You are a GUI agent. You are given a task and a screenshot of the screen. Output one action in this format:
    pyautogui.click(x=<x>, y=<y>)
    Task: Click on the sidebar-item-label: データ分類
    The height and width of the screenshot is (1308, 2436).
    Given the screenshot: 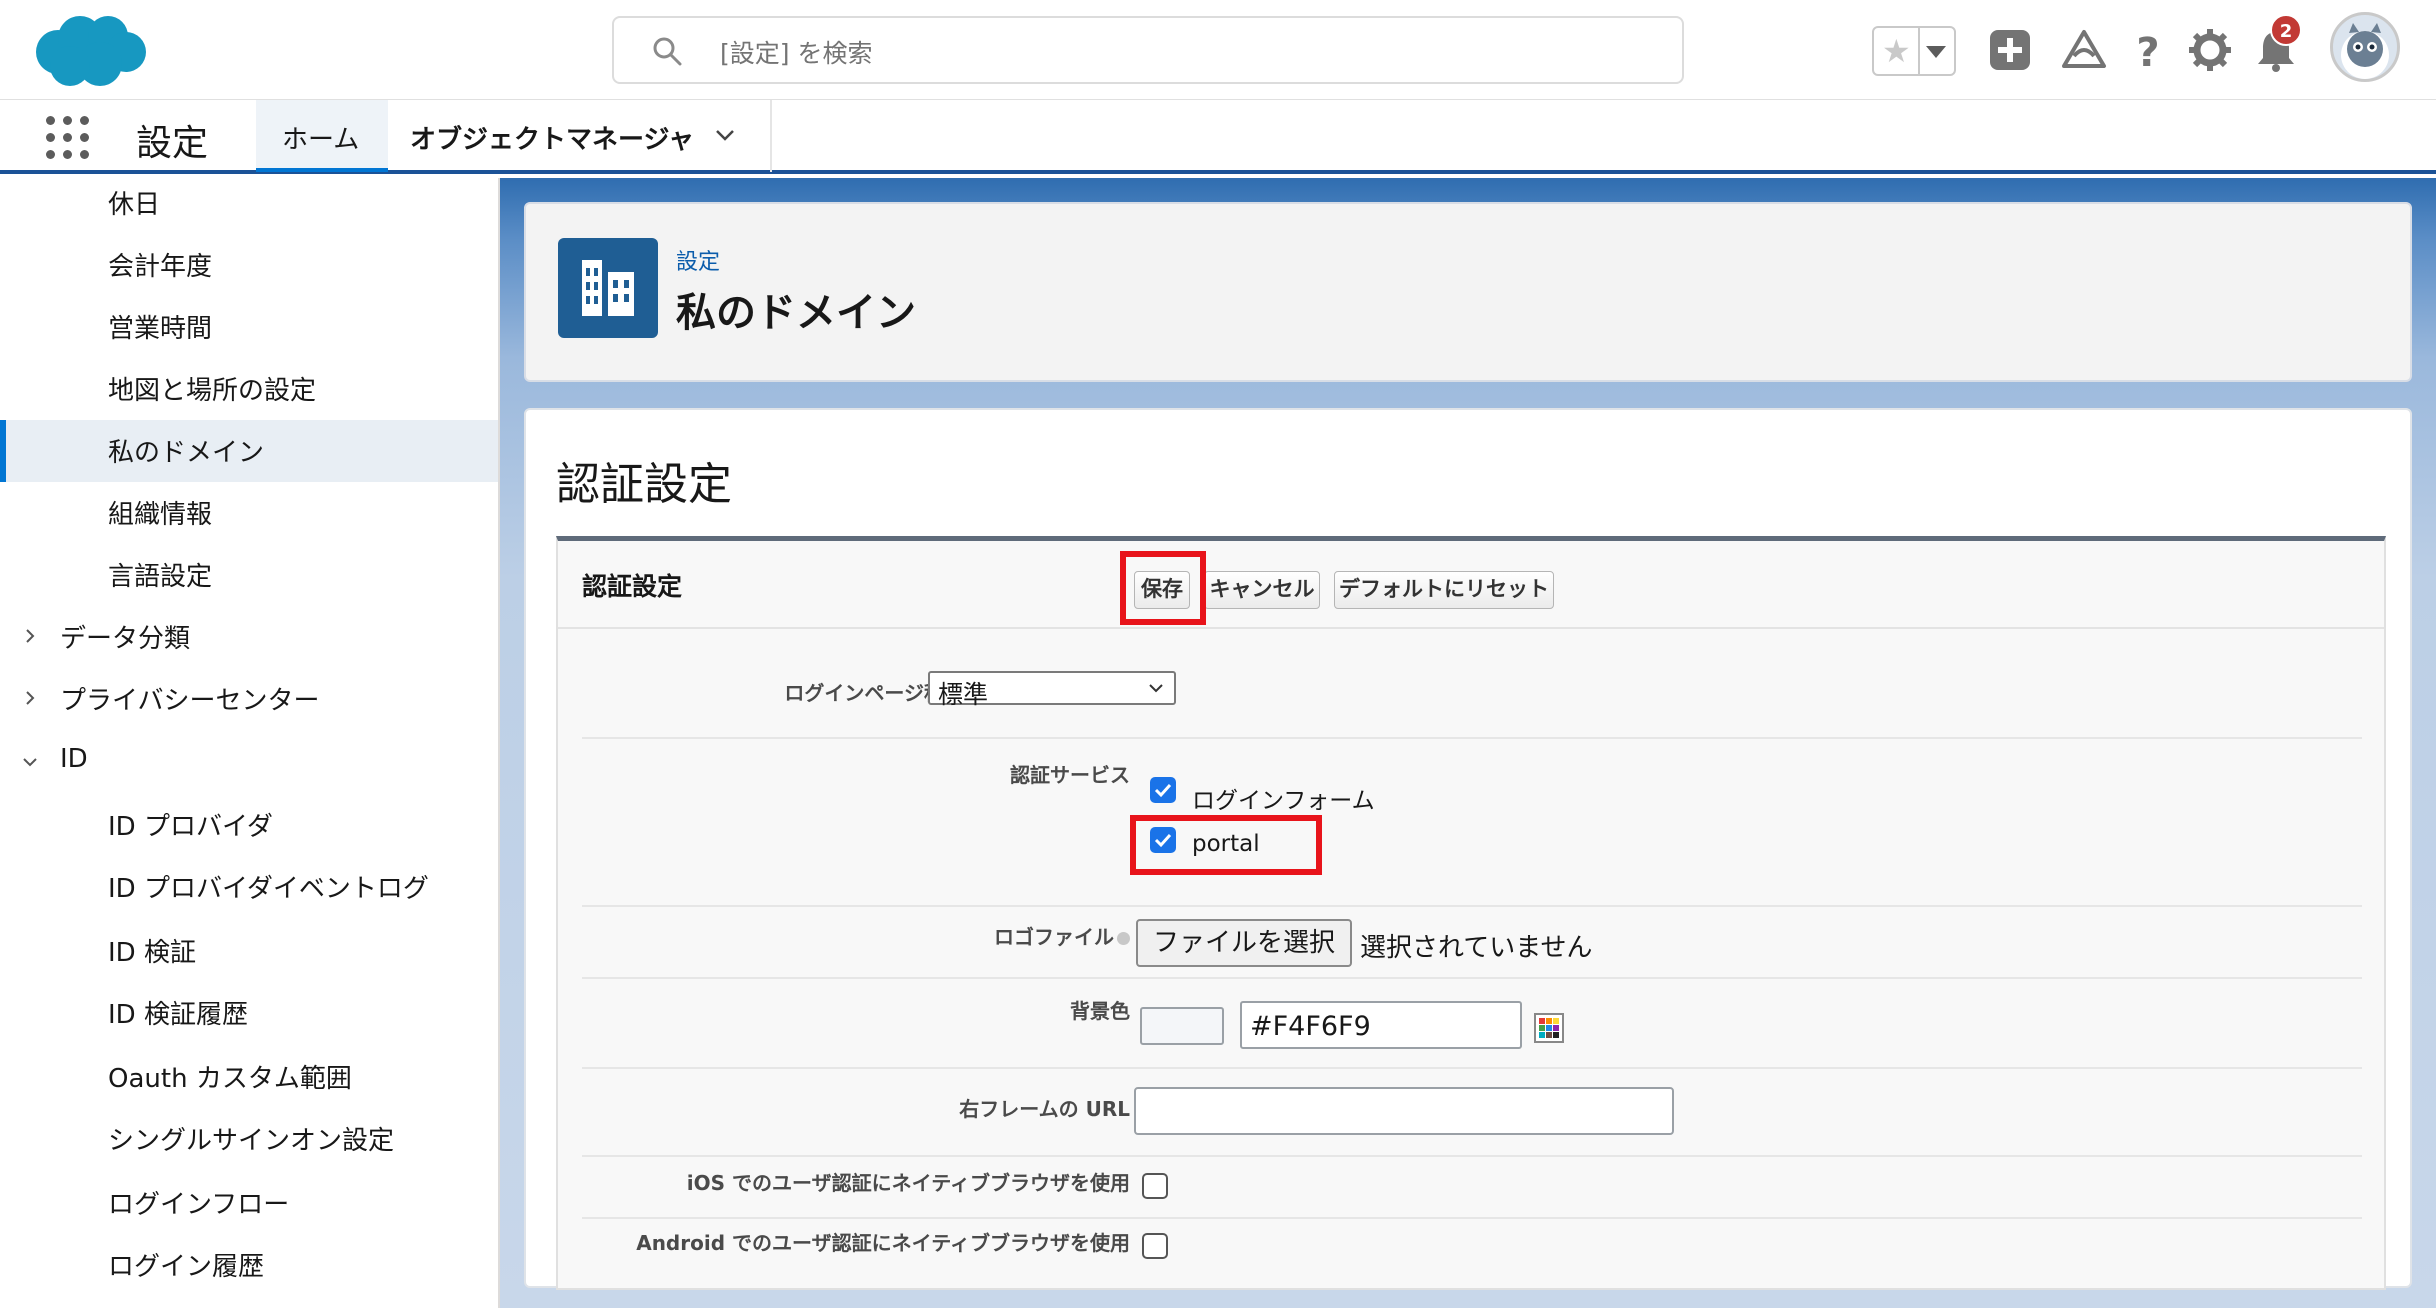 What is the action you would take?
    pyautogui.click(x=125, y=639)
    